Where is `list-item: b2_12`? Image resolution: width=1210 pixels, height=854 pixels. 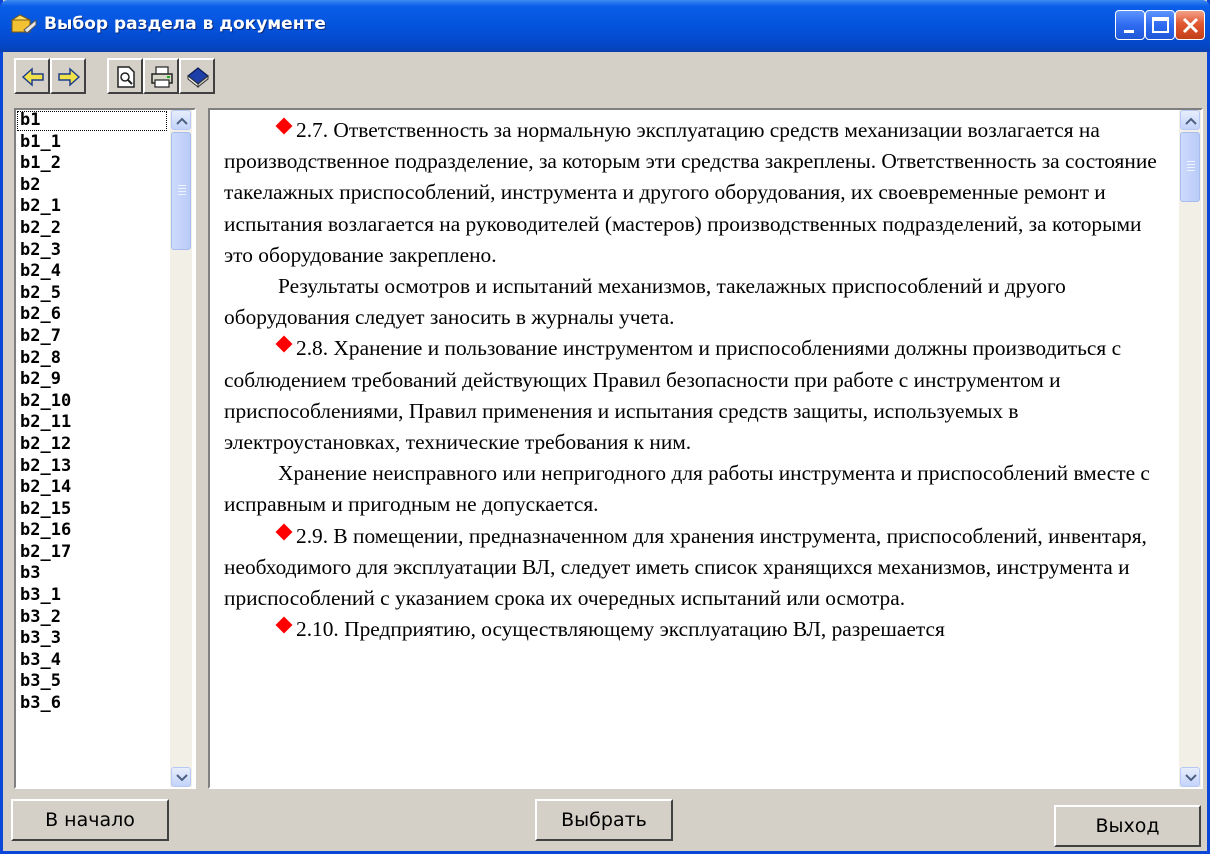 list-item: b2_12 is located at coordinates (92, 445).